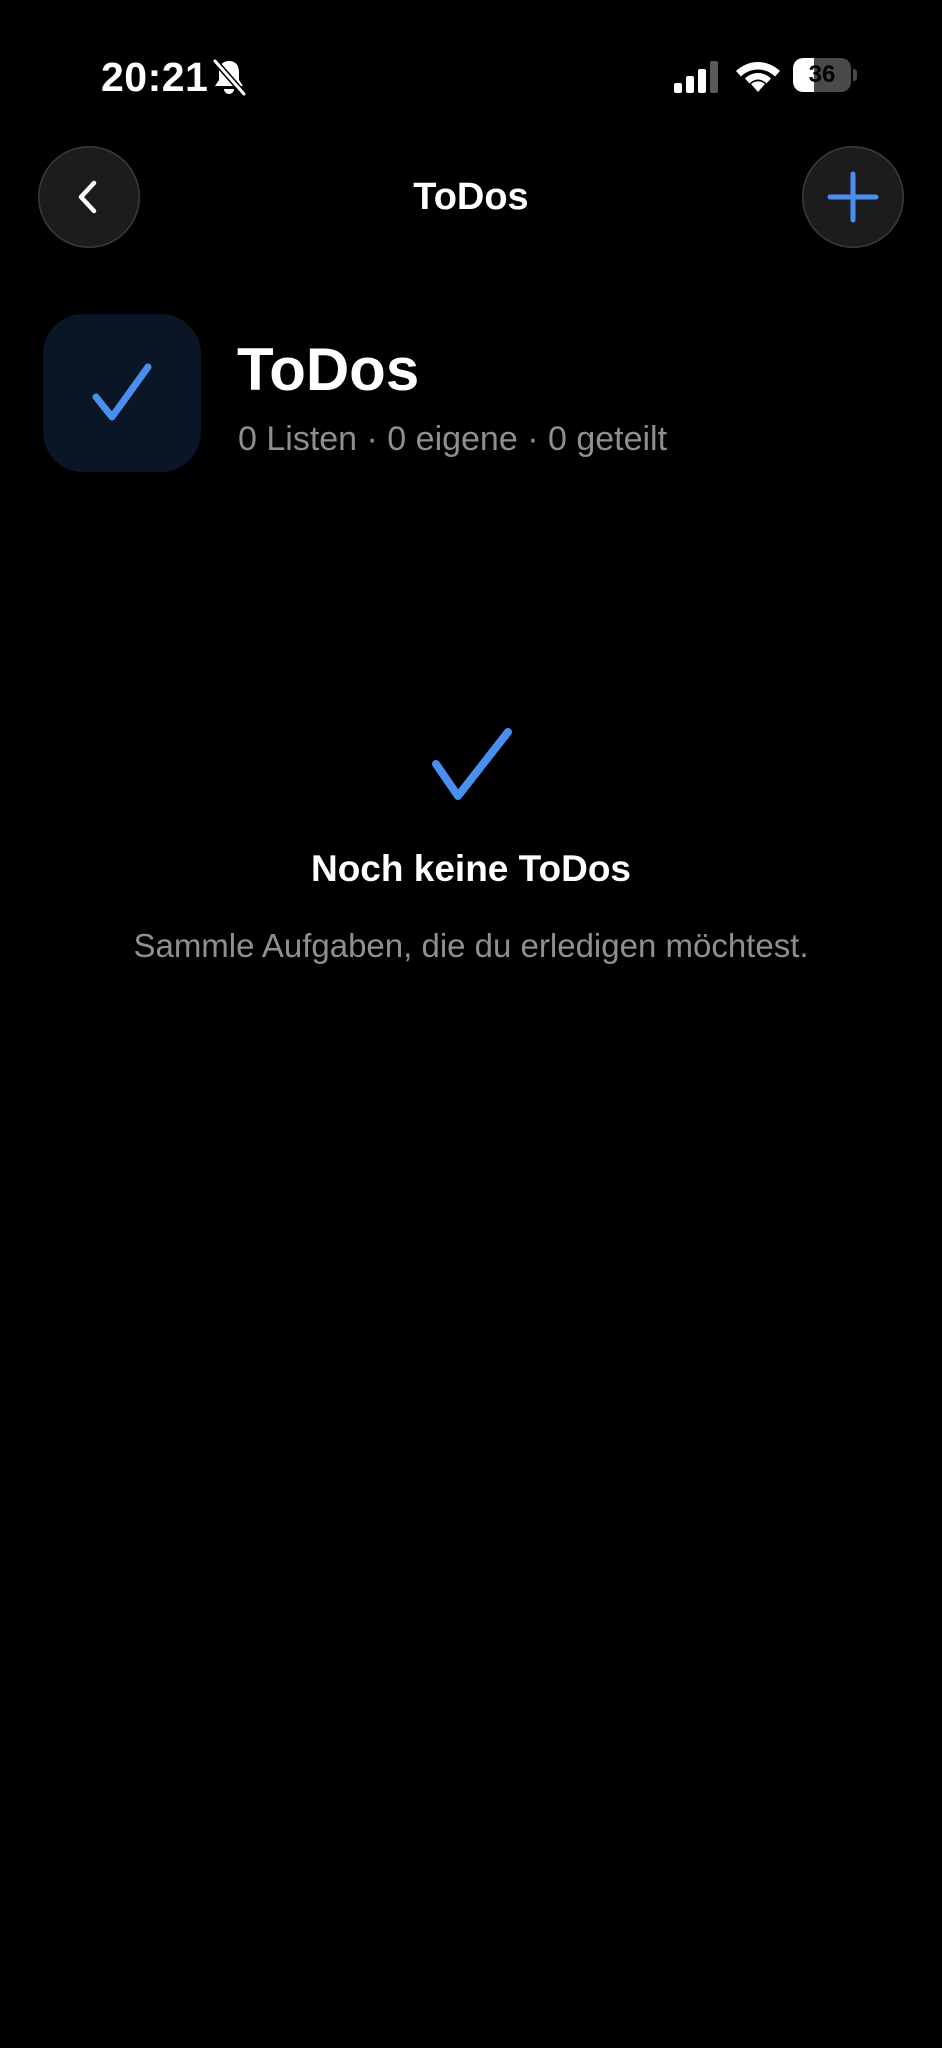 This screenshot has width=942, height=2048. Describe the element at coordinates (155, 77) in the screenshot. I see `status-time: 20:21` at that location.